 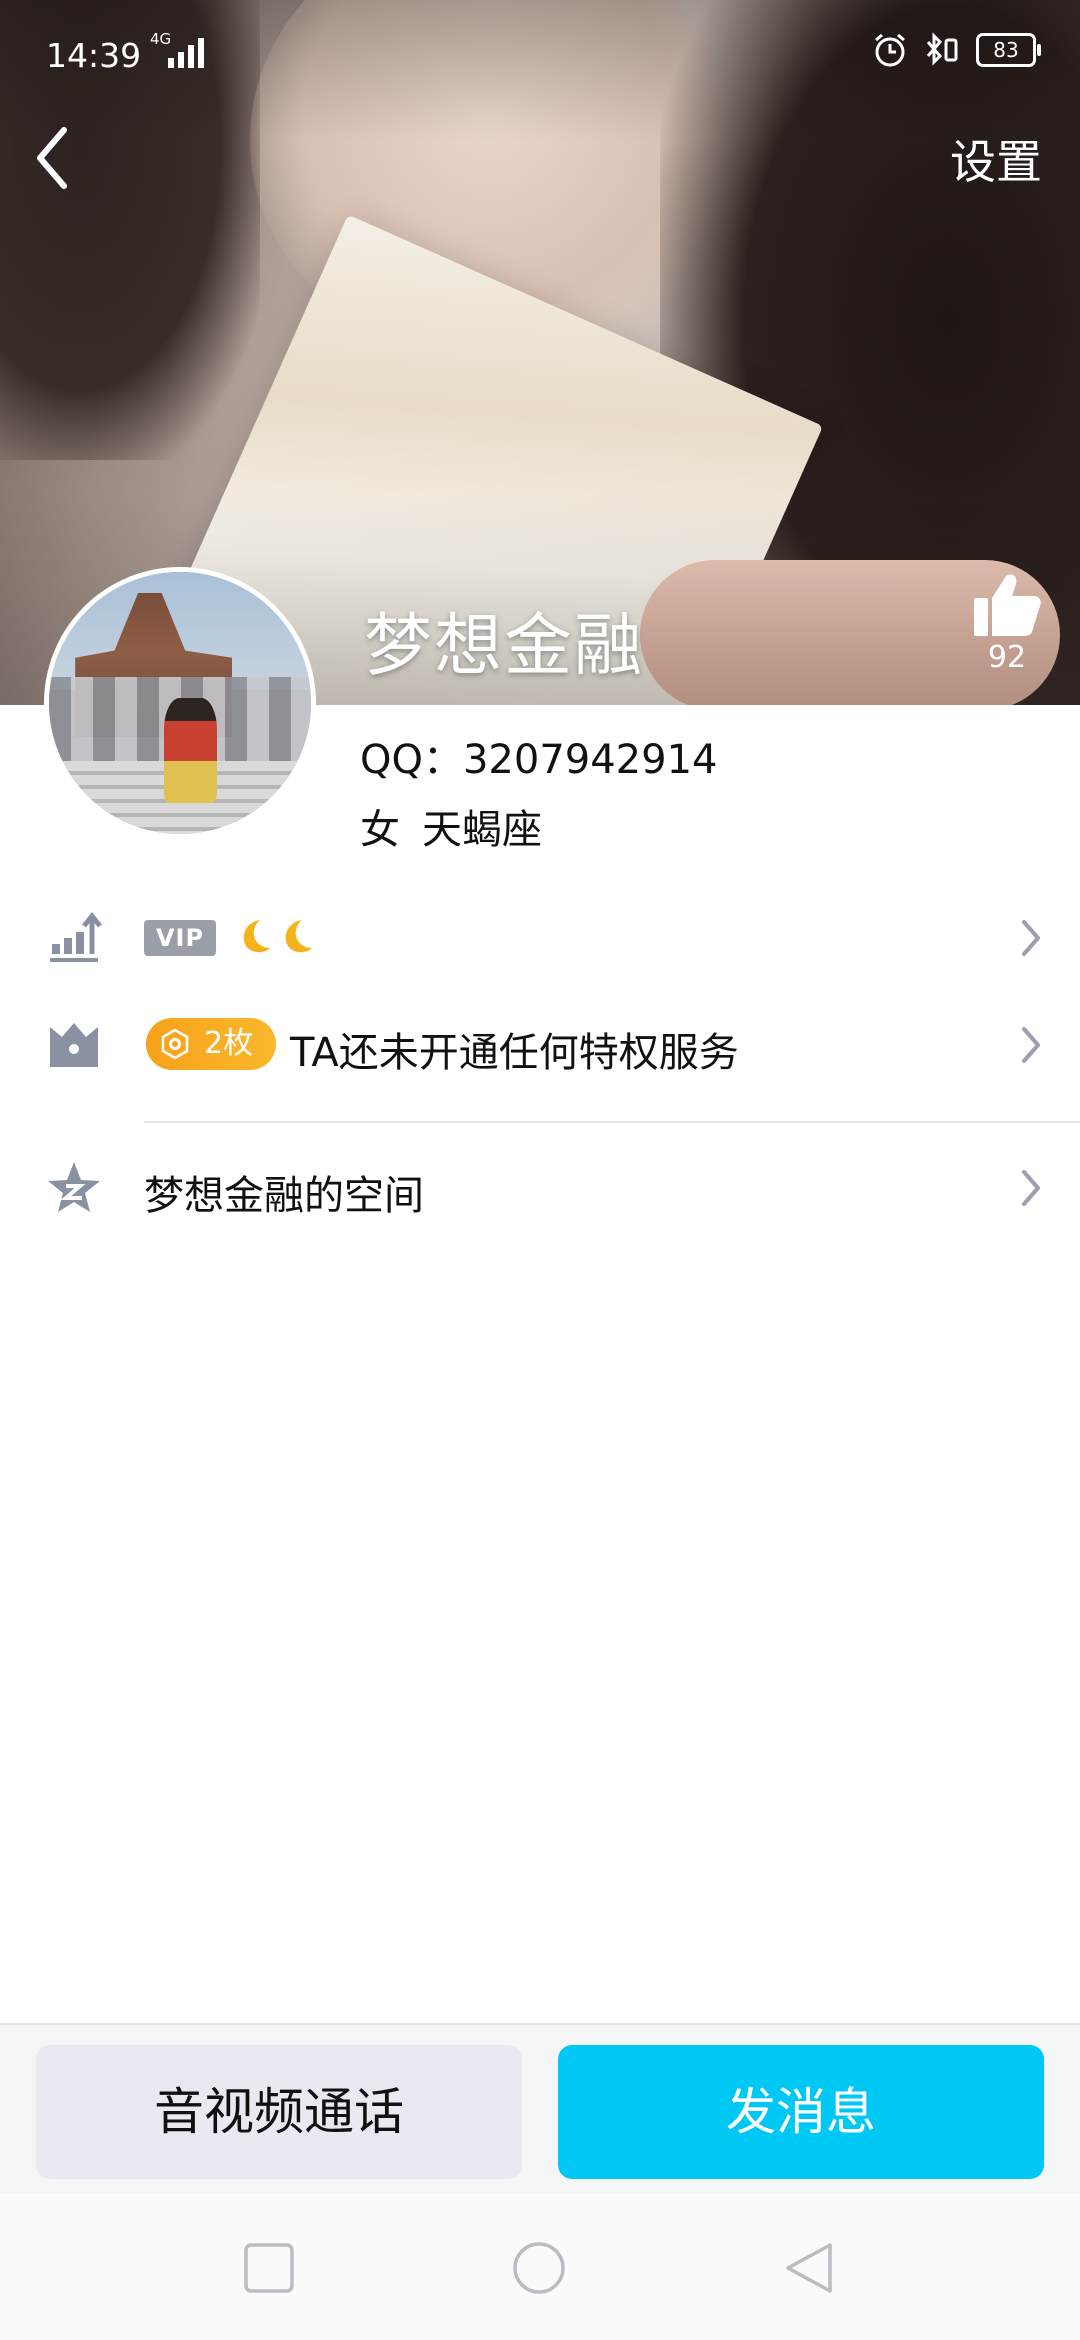 I want to click on alarm-icon, so click(x=890, y=50).